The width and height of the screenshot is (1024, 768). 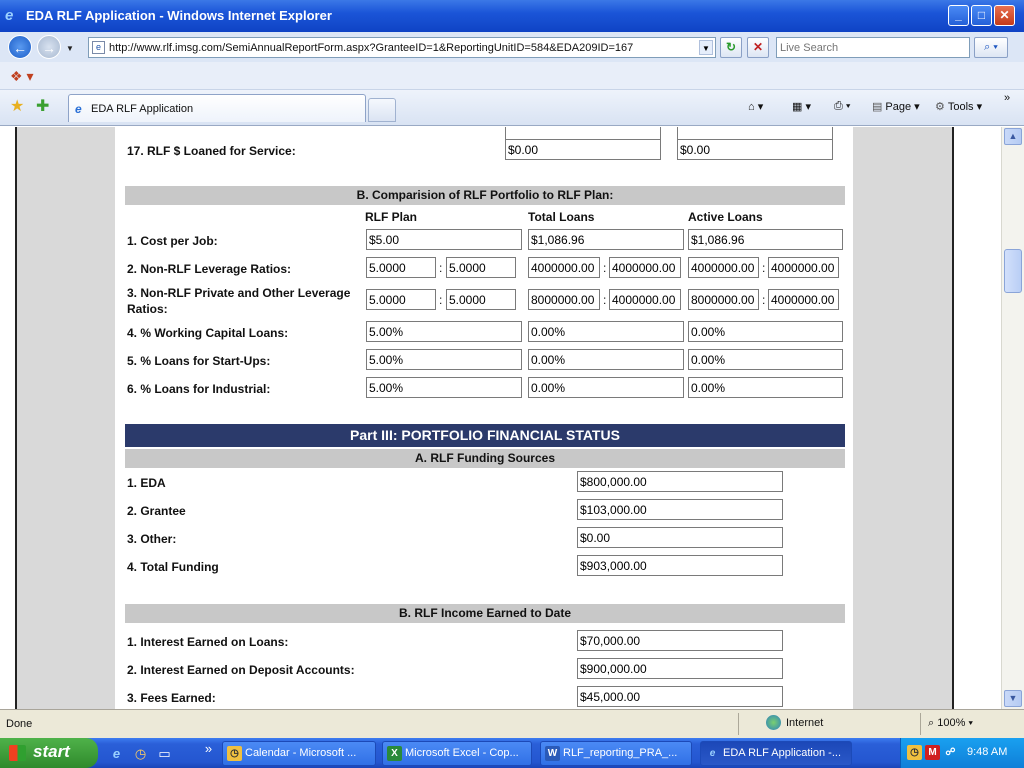 I want to click on working-capital-total, so click(x=606, y=331).